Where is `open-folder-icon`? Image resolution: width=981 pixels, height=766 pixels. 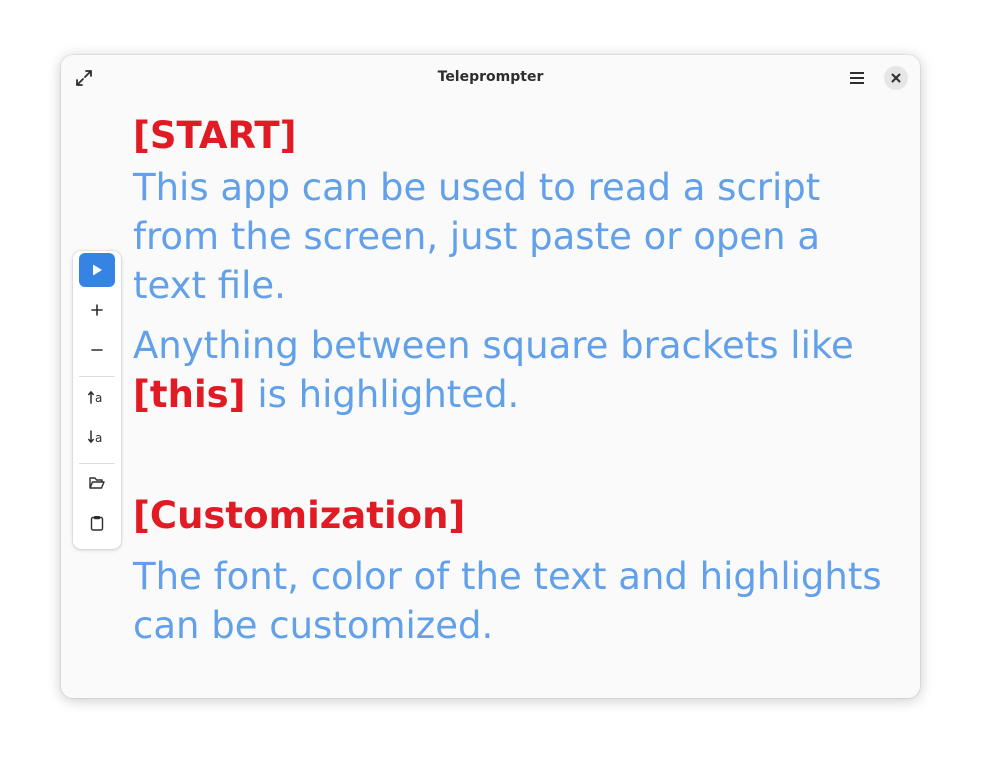 open-folder-icon is located at coordinates (97, 483).